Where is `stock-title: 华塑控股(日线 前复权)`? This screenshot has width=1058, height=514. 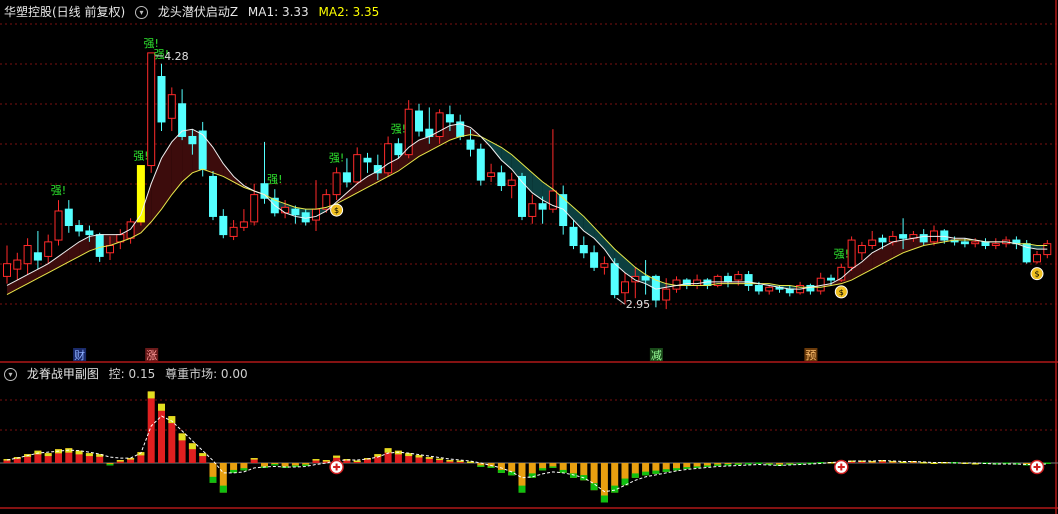 stock-title: 华塑控股(日线 前复权) is located at coordinates (64, 12).